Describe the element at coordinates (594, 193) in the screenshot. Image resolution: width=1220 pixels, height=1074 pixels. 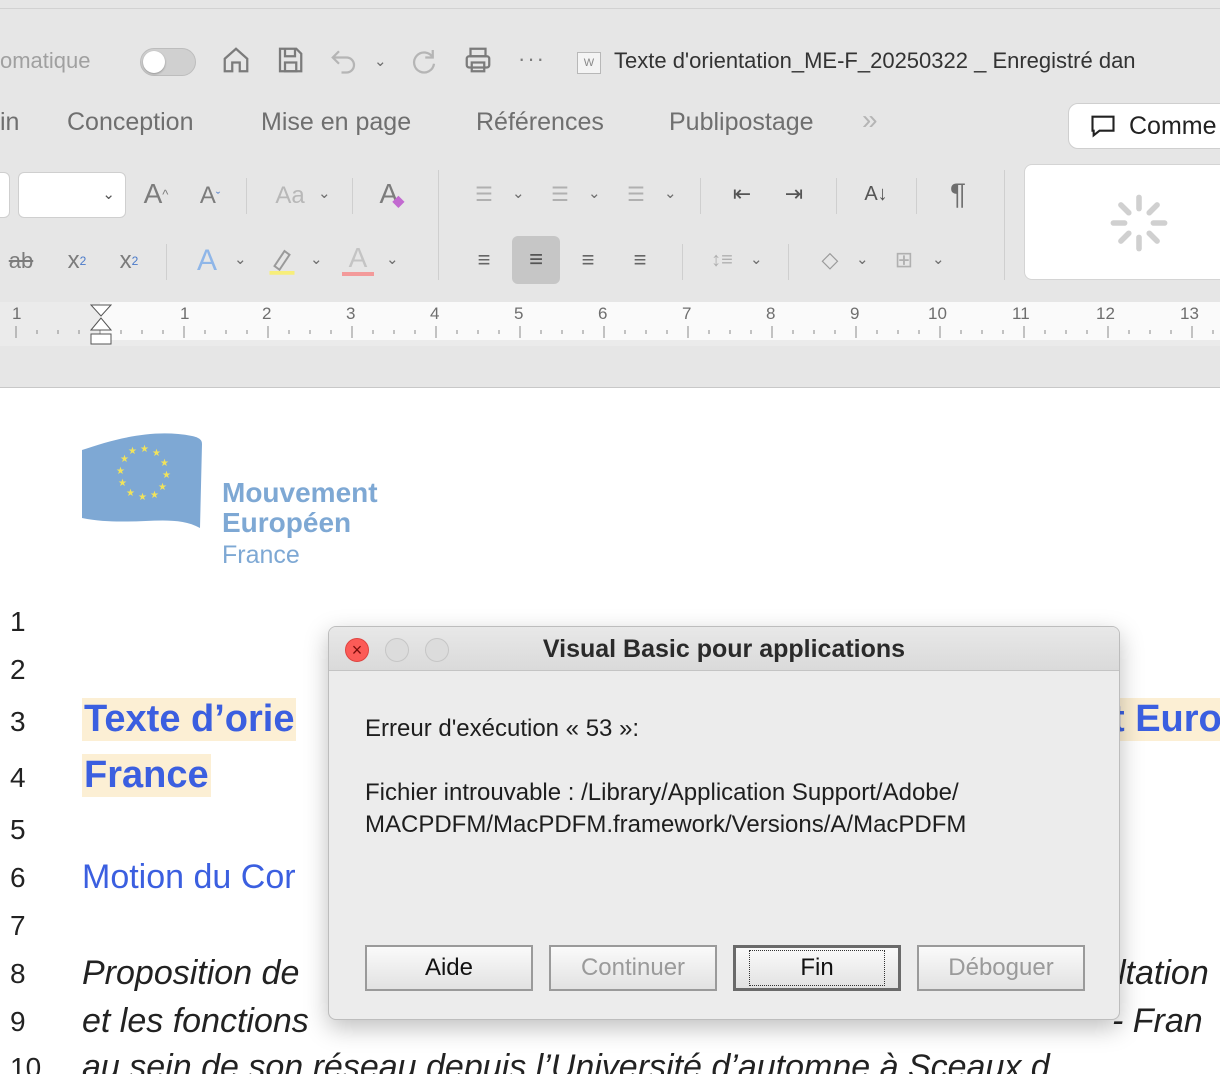
I see `numbered-list-chevron-icon: ⌄` at that location.